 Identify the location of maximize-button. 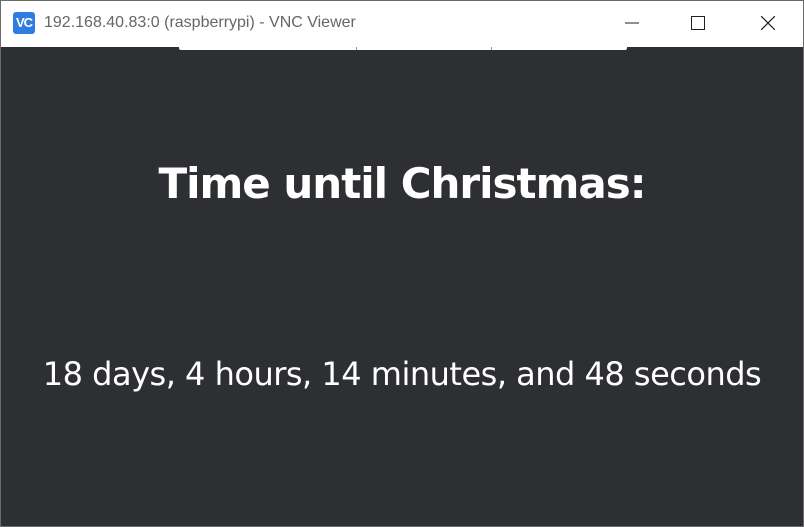
(697, 24).